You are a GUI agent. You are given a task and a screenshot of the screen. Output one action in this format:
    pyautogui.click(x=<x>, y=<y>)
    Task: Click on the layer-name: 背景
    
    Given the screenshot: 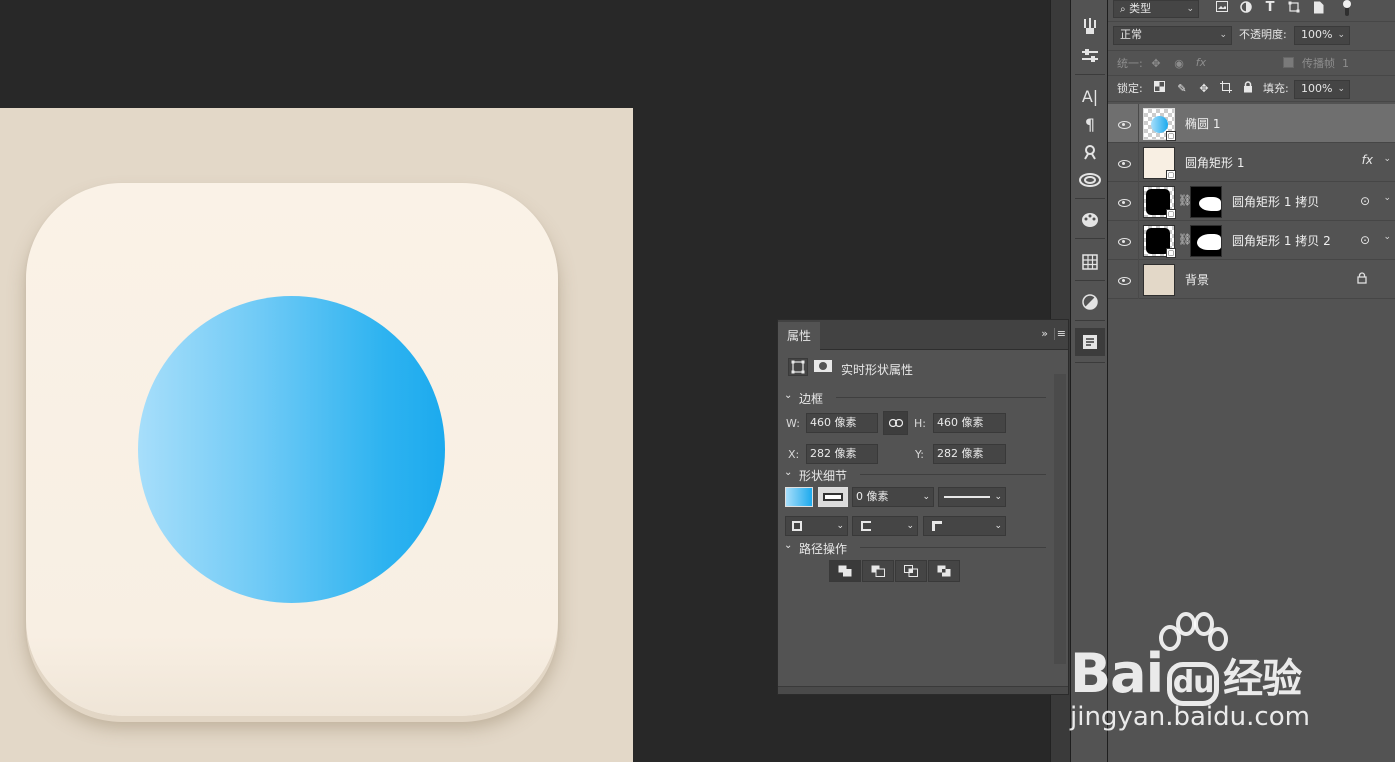 What is the action you would take?
    pyautogui.click(x=1197, y=280)
    